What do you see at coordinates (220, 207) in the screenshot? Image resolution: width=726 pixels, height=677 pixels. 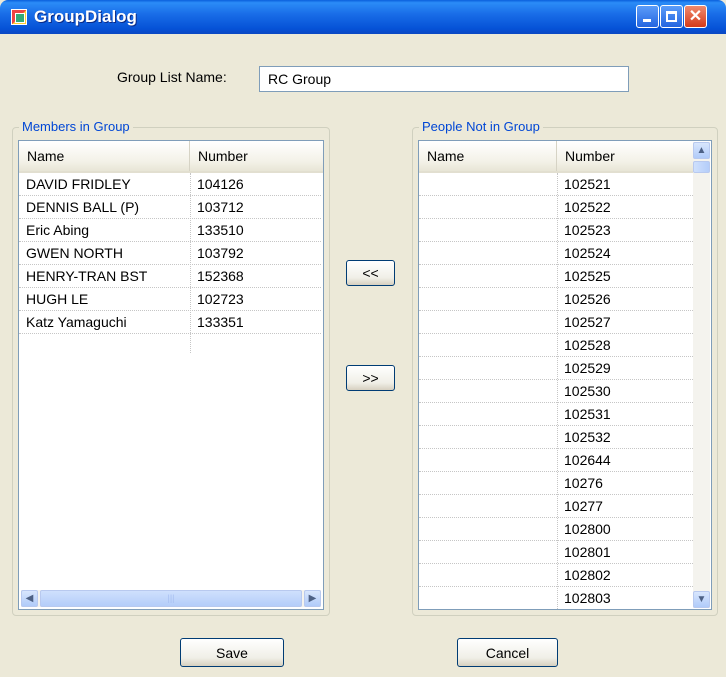 I see `cell-number: 103712` at bounding box center [220, 207].